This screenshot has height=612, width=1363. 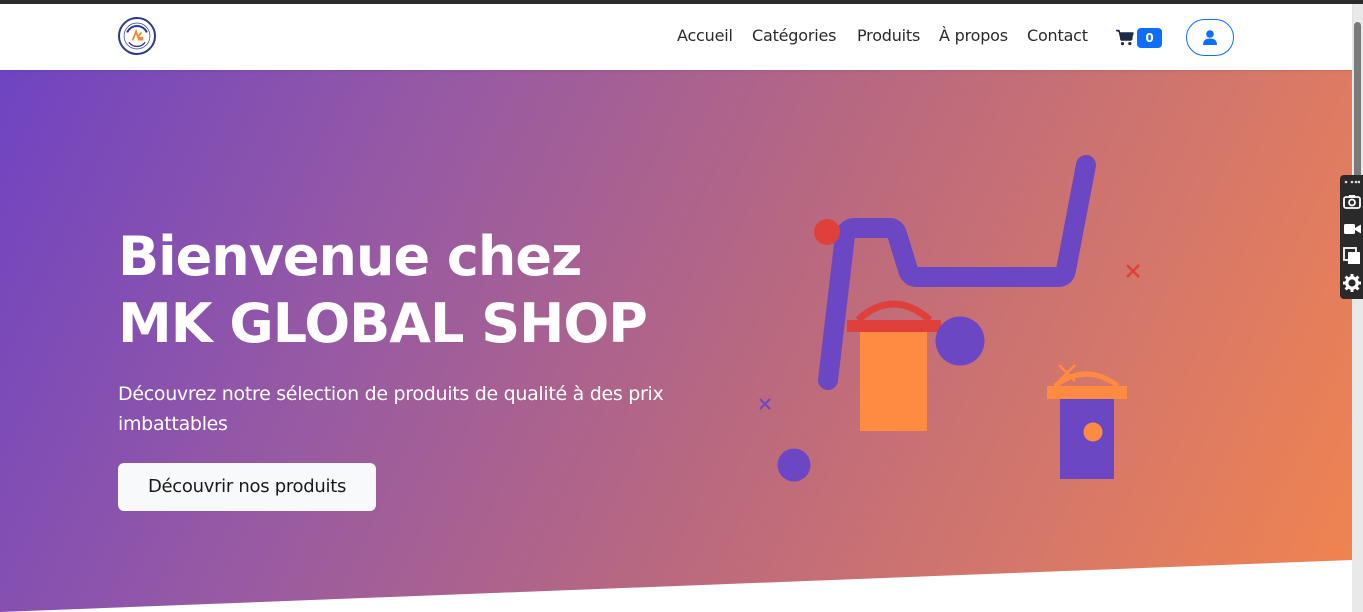 I want to click on nav-link-produits: Produits, so click(x=888, y=35).